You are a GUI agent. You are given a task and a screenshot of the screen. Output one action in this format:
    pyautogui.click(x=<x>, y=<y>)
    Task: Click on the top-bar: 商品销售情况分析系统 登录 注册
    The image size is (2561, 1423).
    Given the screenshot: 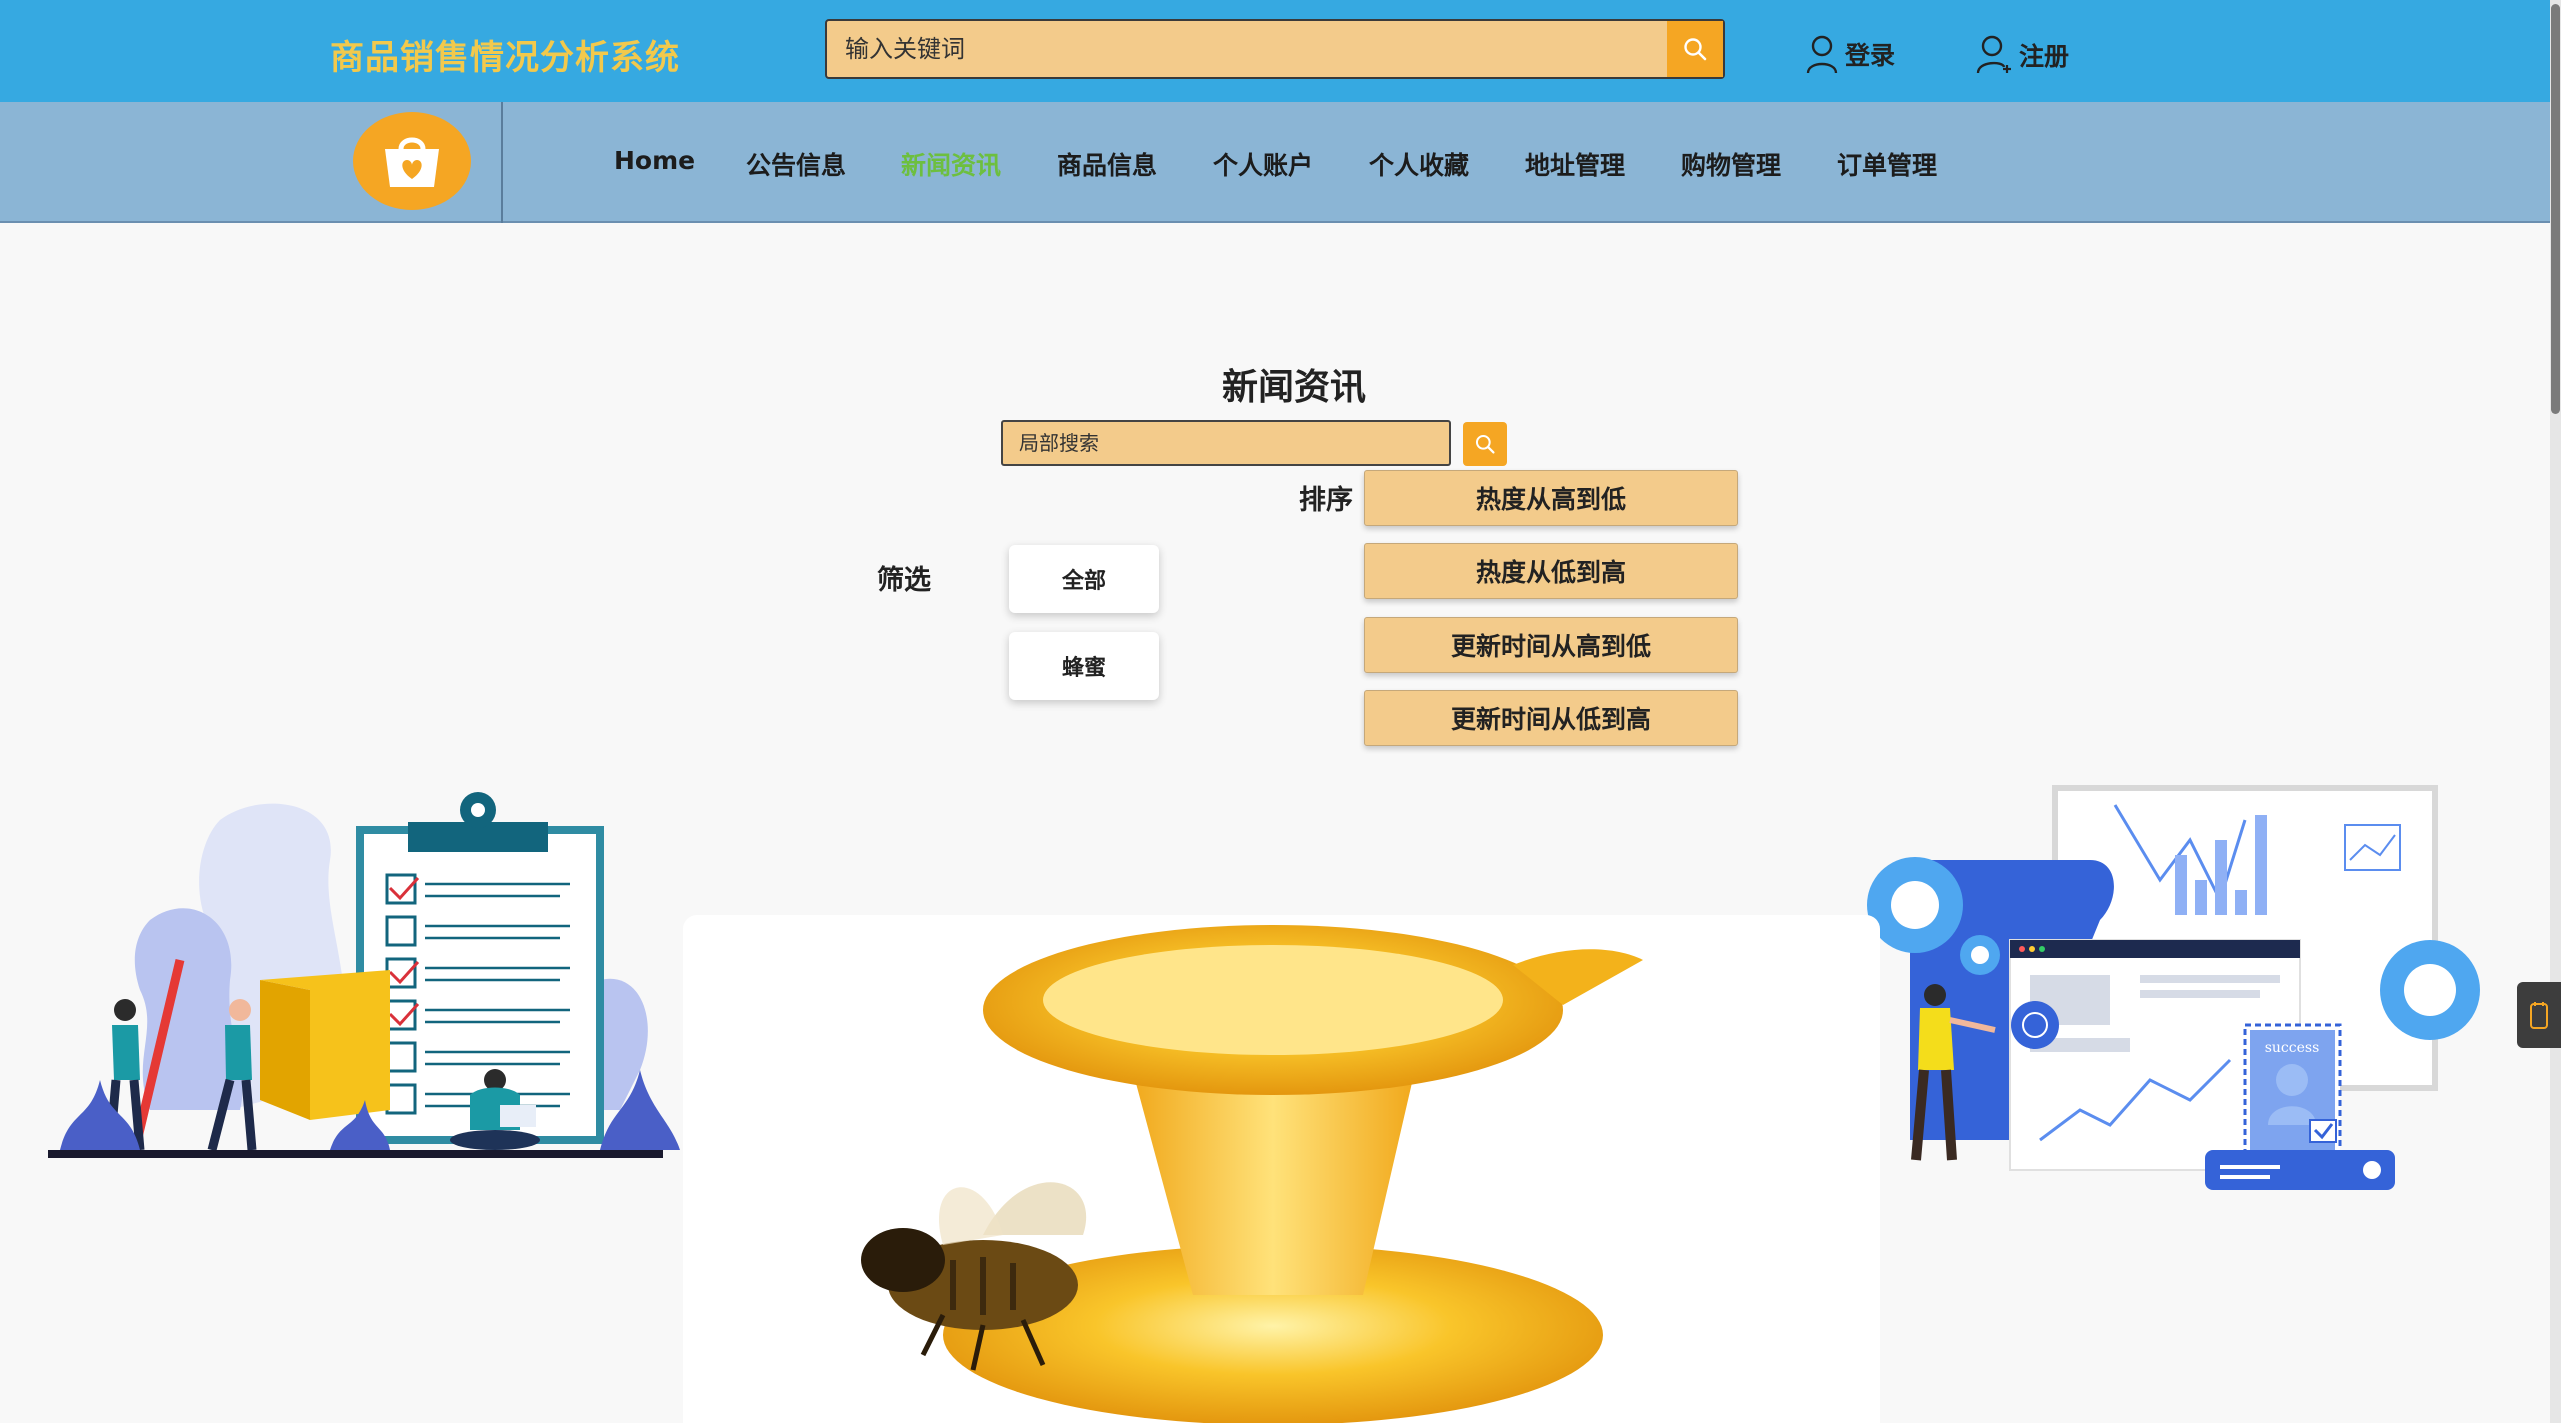 What is the action you would take?
    pyautogui.click(x=1280, y=51)
    